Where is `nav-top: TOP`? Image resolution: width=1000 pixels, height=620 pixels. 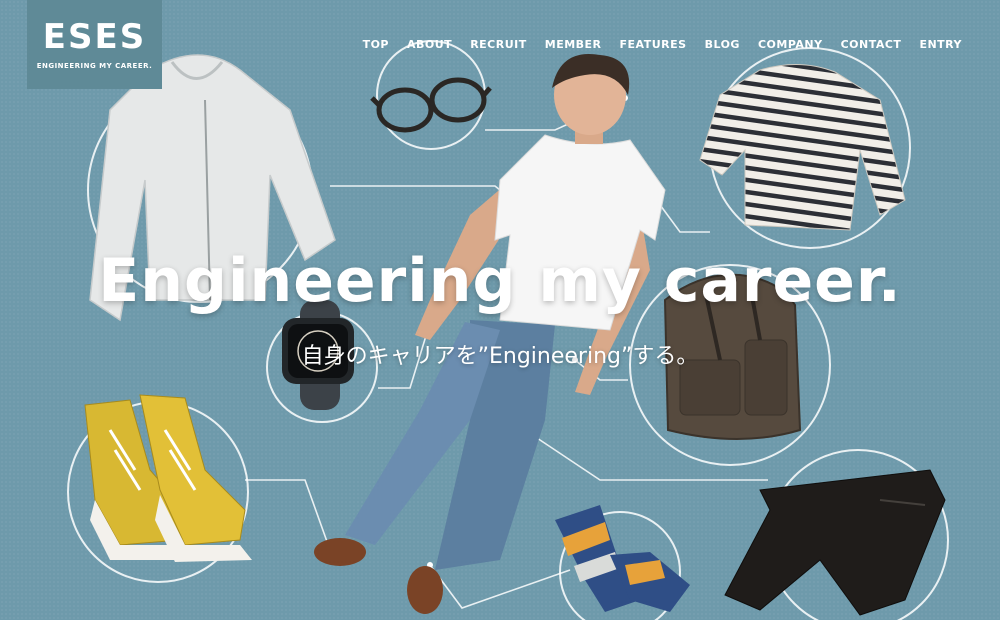 nav-top: TOP is located at coordinates (376, 44).